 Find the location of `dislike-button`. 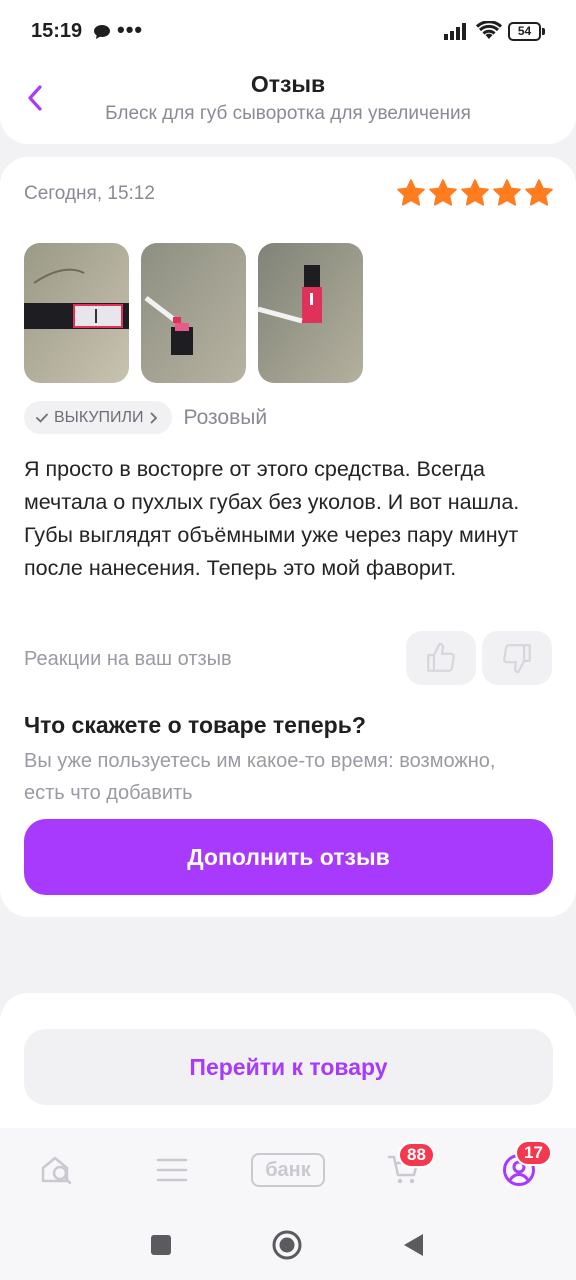

dislike-button is located at coordinates (517, 658).